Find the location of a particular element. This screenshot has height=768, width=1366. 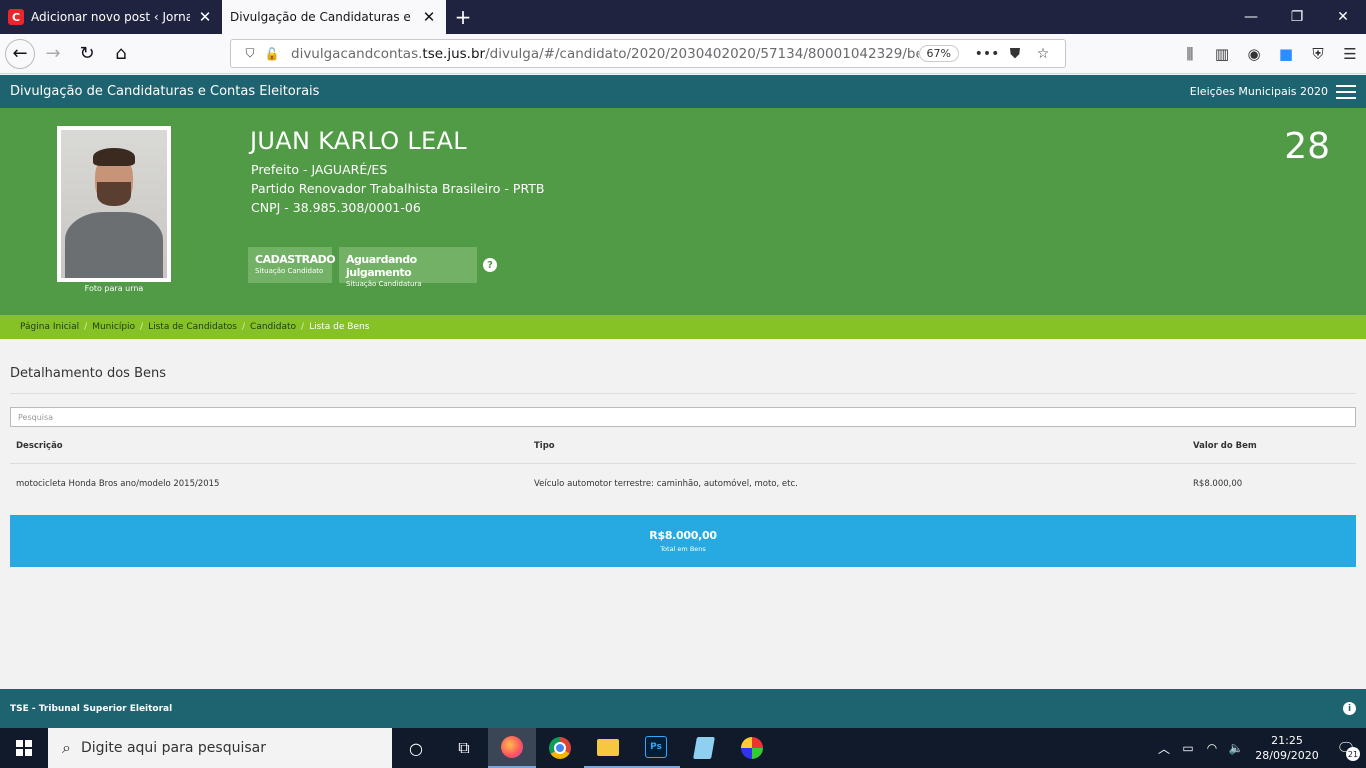

cell-valor: R$8.000,00 is located at coordinates (1218, 484).